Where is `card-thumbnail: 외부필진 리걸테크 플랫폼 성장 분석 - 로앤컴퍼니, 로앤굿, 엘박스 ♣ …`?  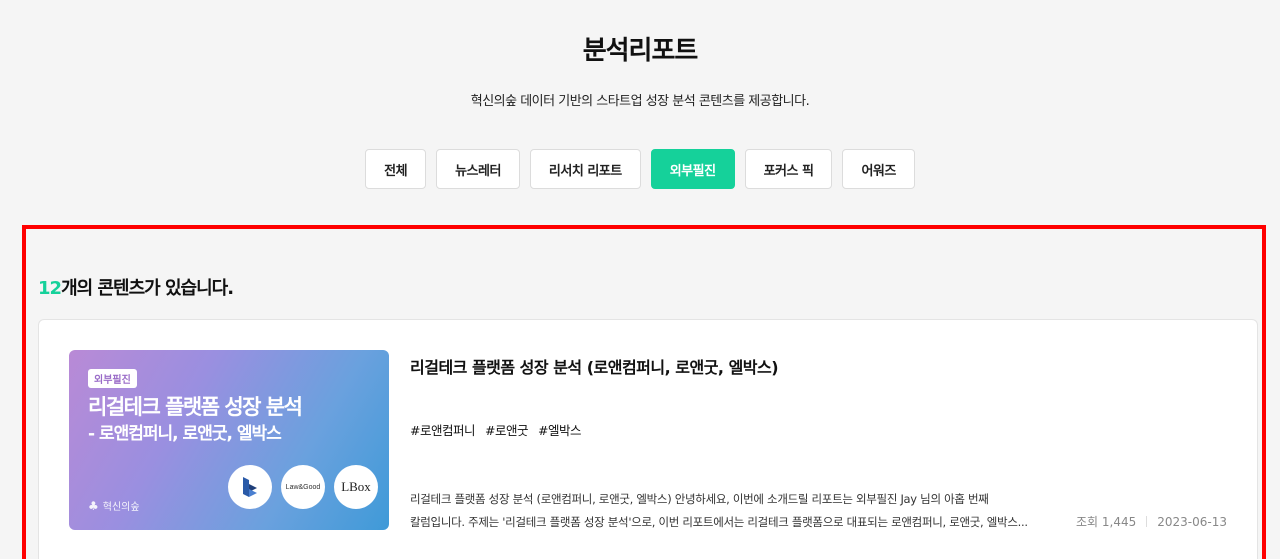
card-thumbnail: 외부필진 리걸테크 플랫폼 성장 분석 - 로앤컴퍼니, 로앤굿, 엘박스 ♣ … is located at coordinates (229, 440).